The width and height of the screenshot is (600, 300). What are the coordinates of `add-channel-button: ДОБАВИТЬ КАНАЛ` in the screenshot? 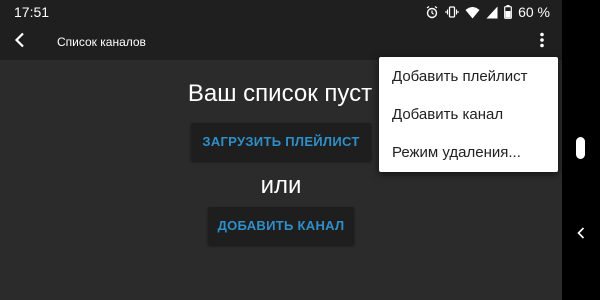 It's located at (281, 226).